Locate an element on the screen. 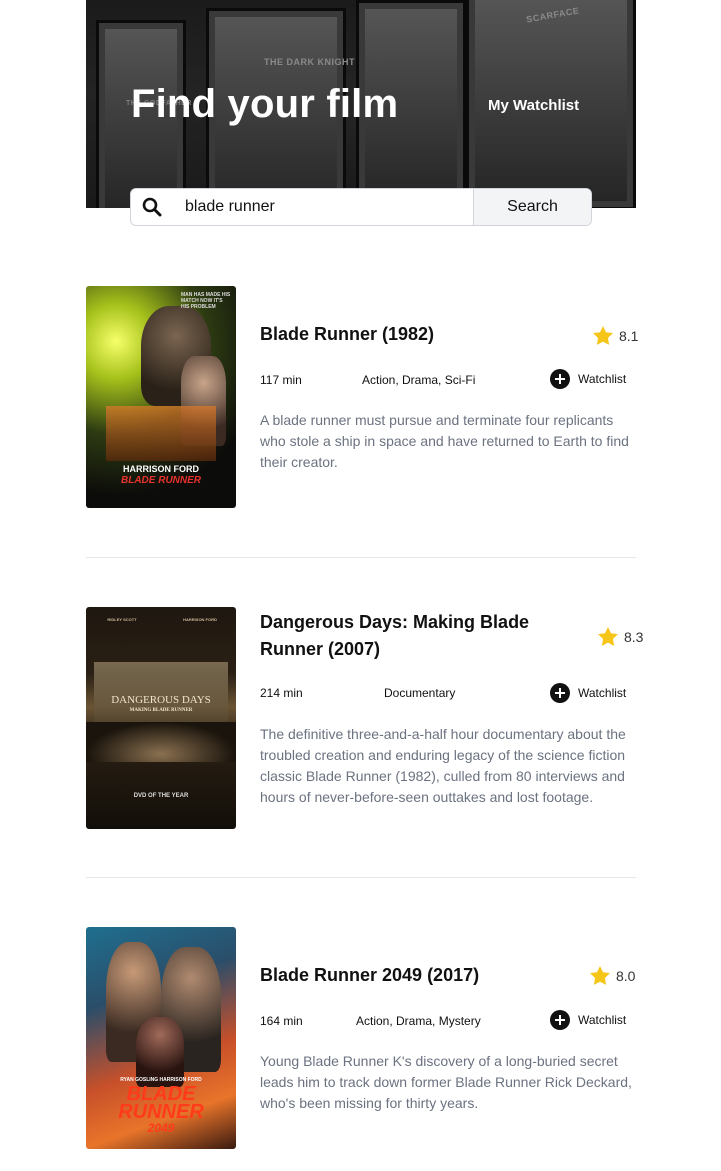  poster-title: BLADE RUNNER is located at coordinates (161, 480).